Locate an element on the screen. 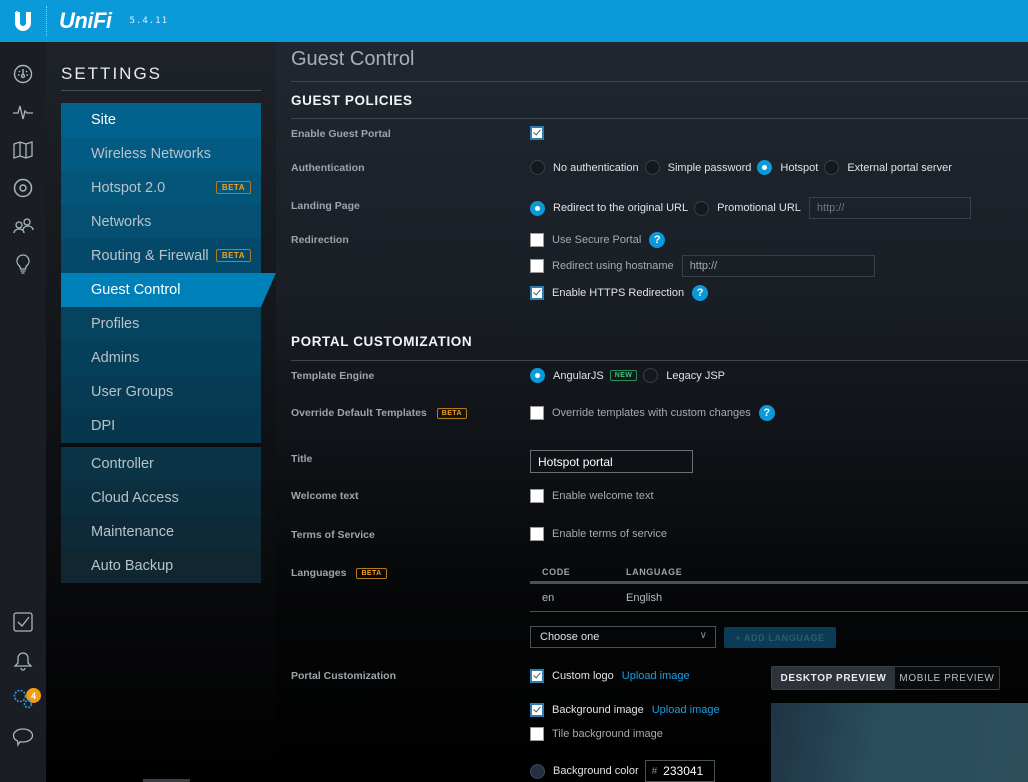  add-language-button: + ADD LANGUAGE is located at coordinates (780, 637).